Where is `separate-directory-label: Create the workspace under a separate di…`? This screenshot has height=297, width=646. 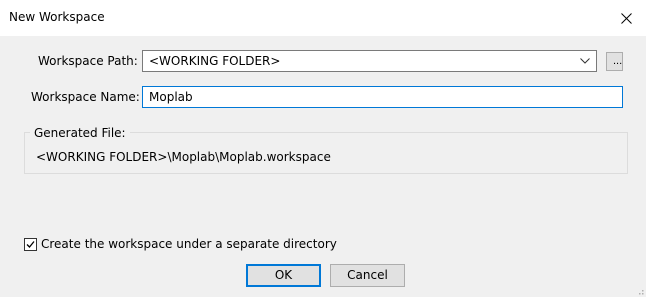 separate-directory-label: Create the workspace under a separate di… is located at coordinates (189, 244).